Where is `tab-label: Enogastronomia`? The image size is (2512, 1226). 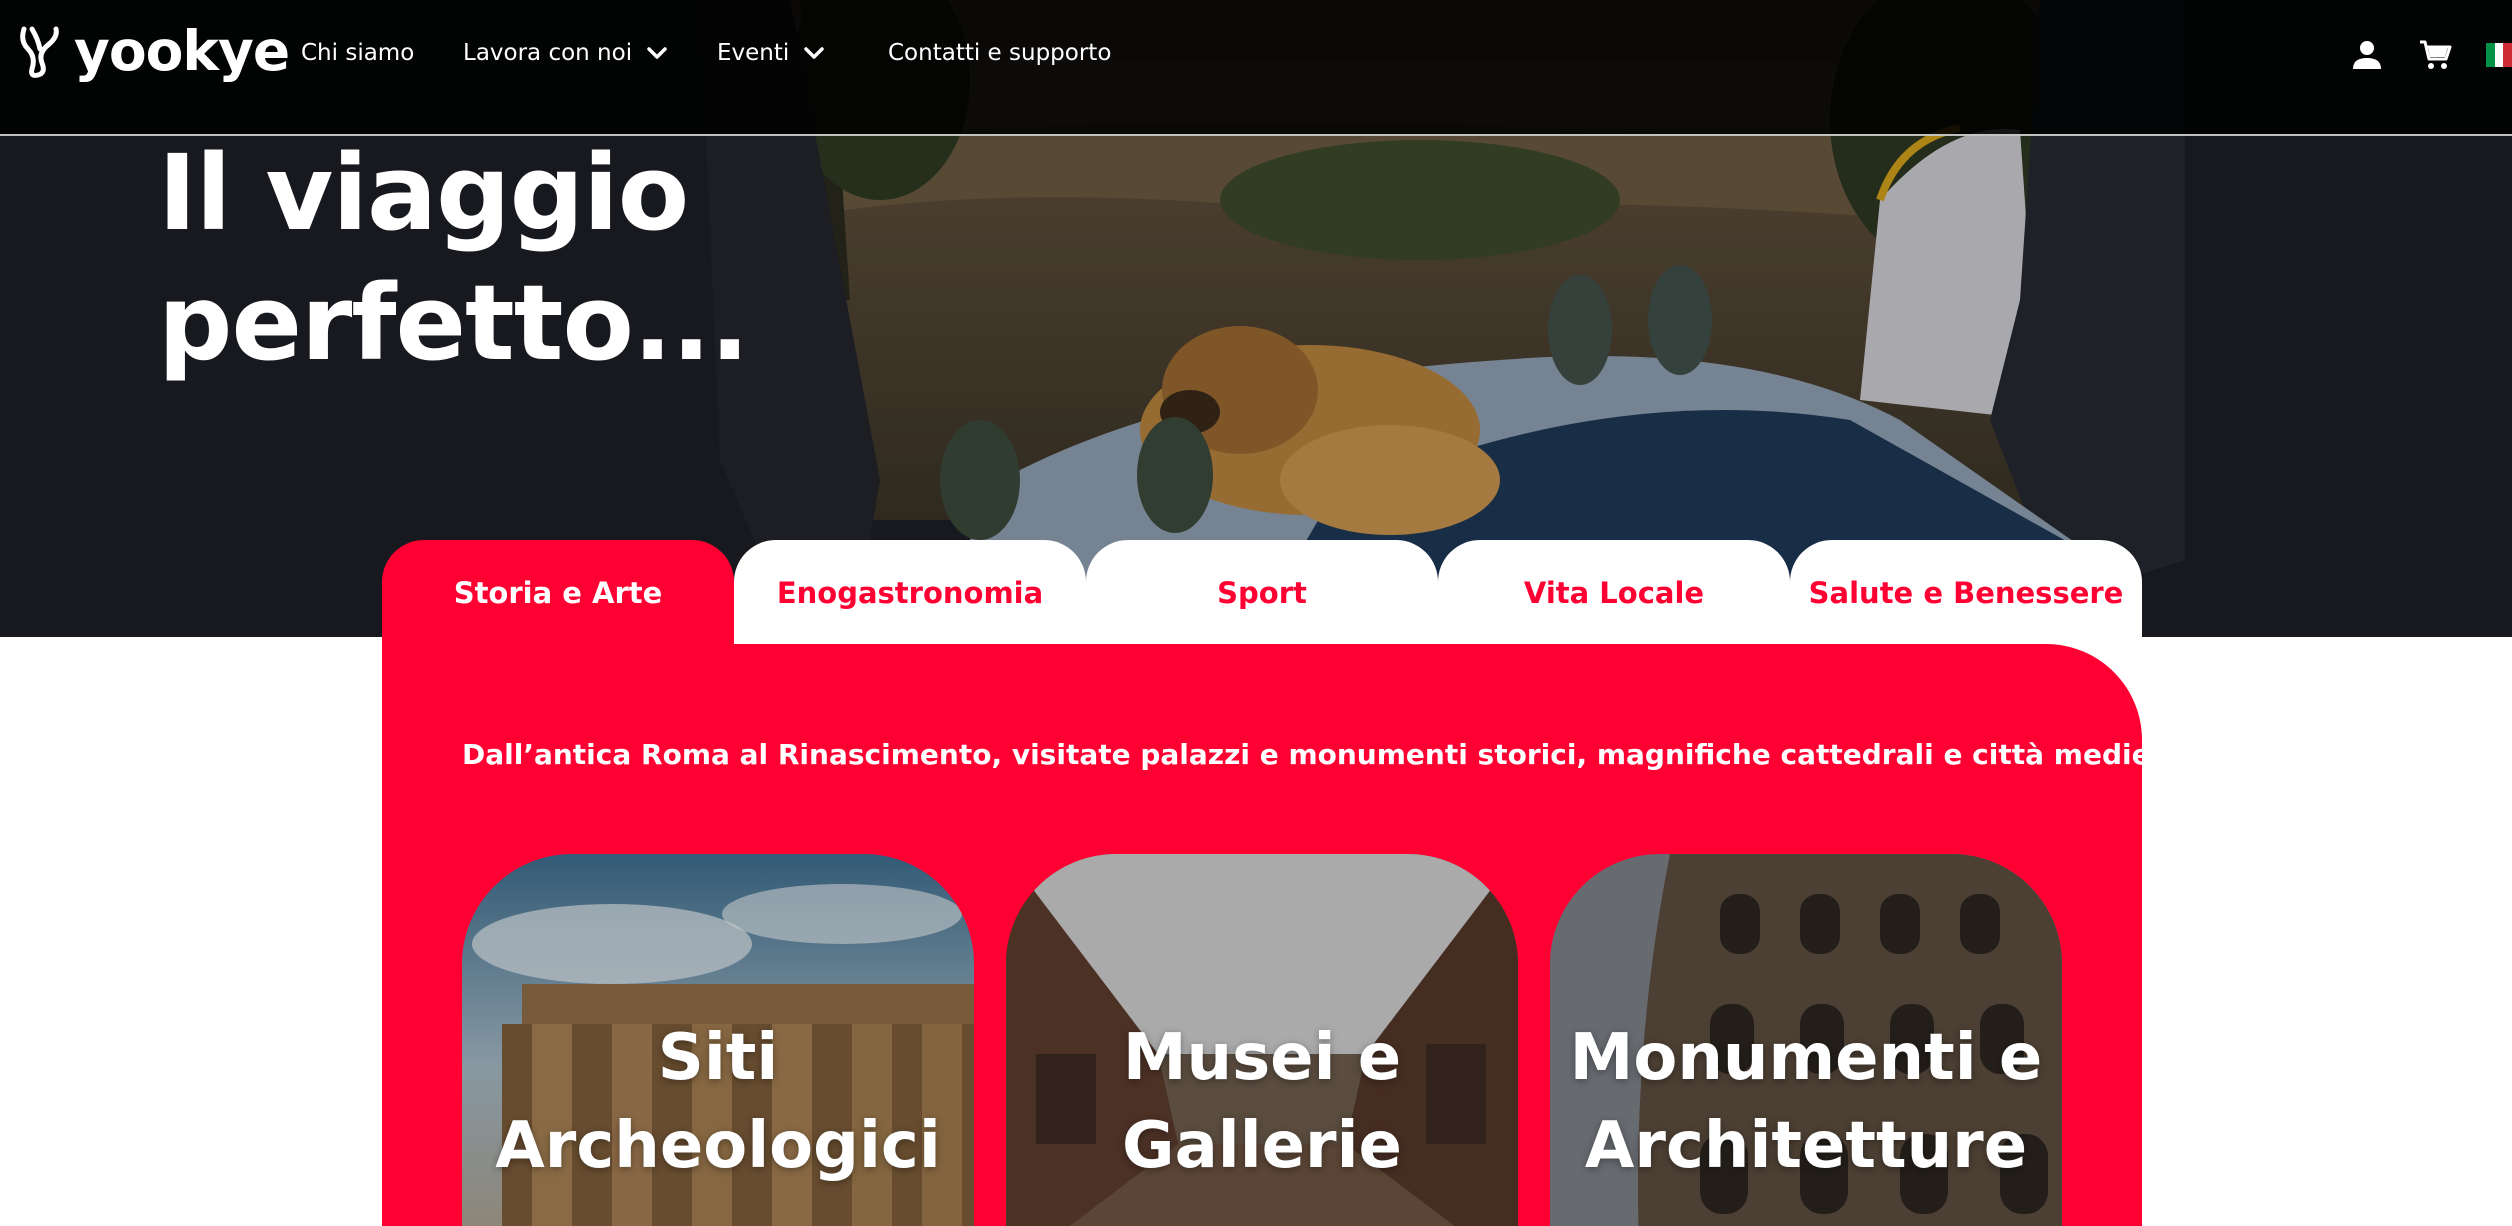 tab-label: Enogastronomia is located at coordinates (910, 592).